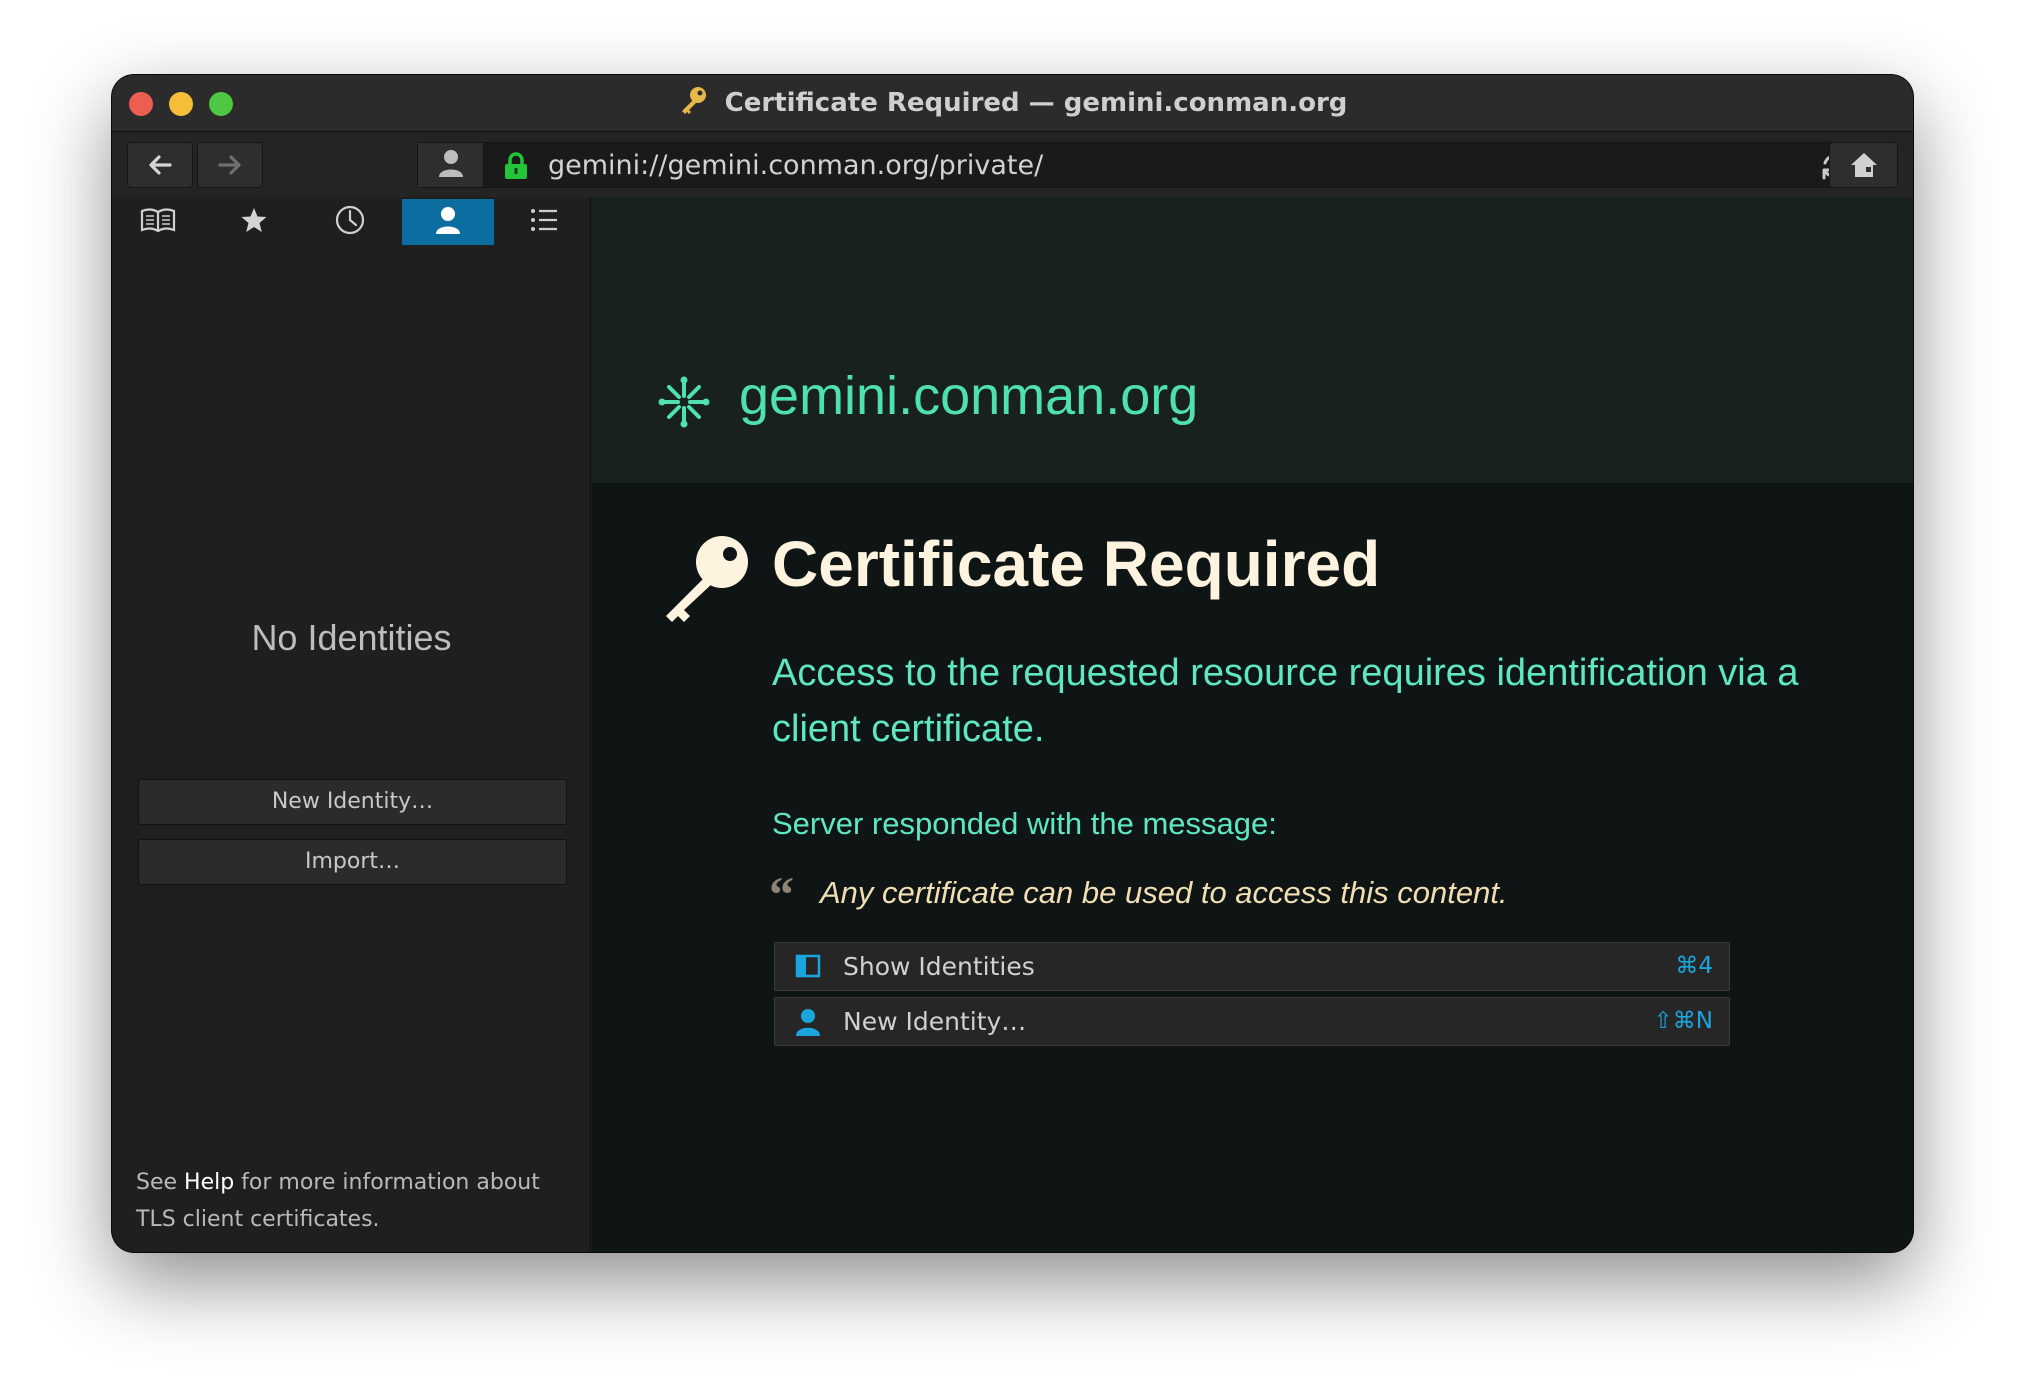  I want to click on site-banner: gemini.conman.org, so click(1252, 340).